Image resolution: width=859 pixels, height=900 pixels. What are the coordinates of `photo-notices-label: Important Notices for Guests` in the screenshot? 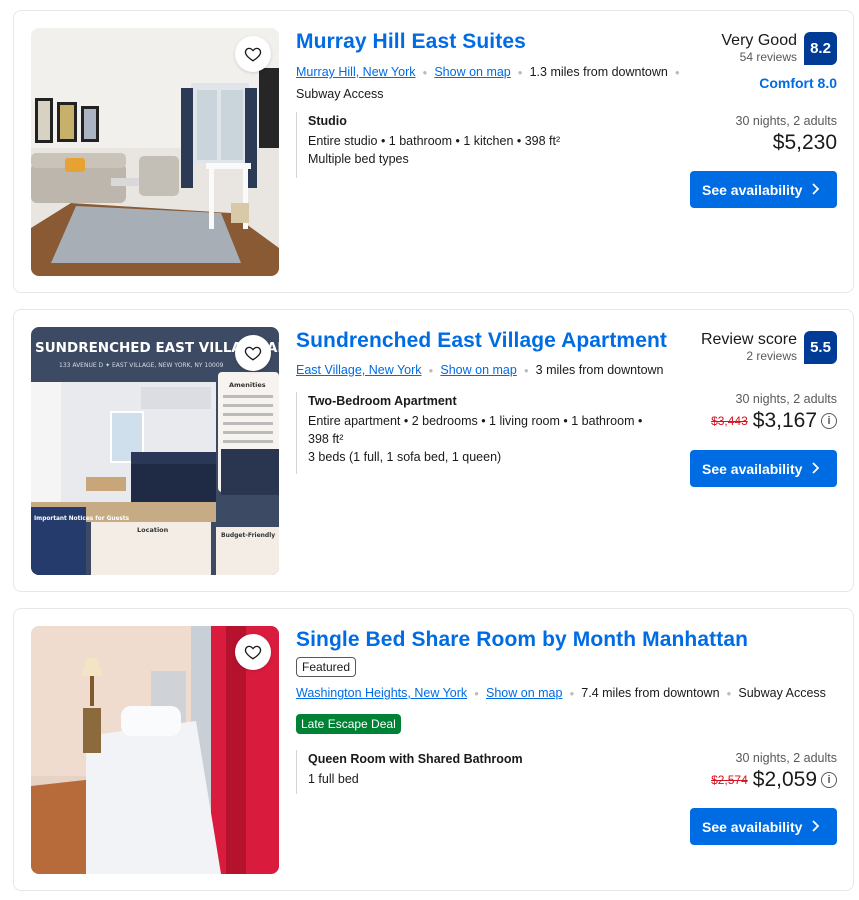 It's located at (82, 519).